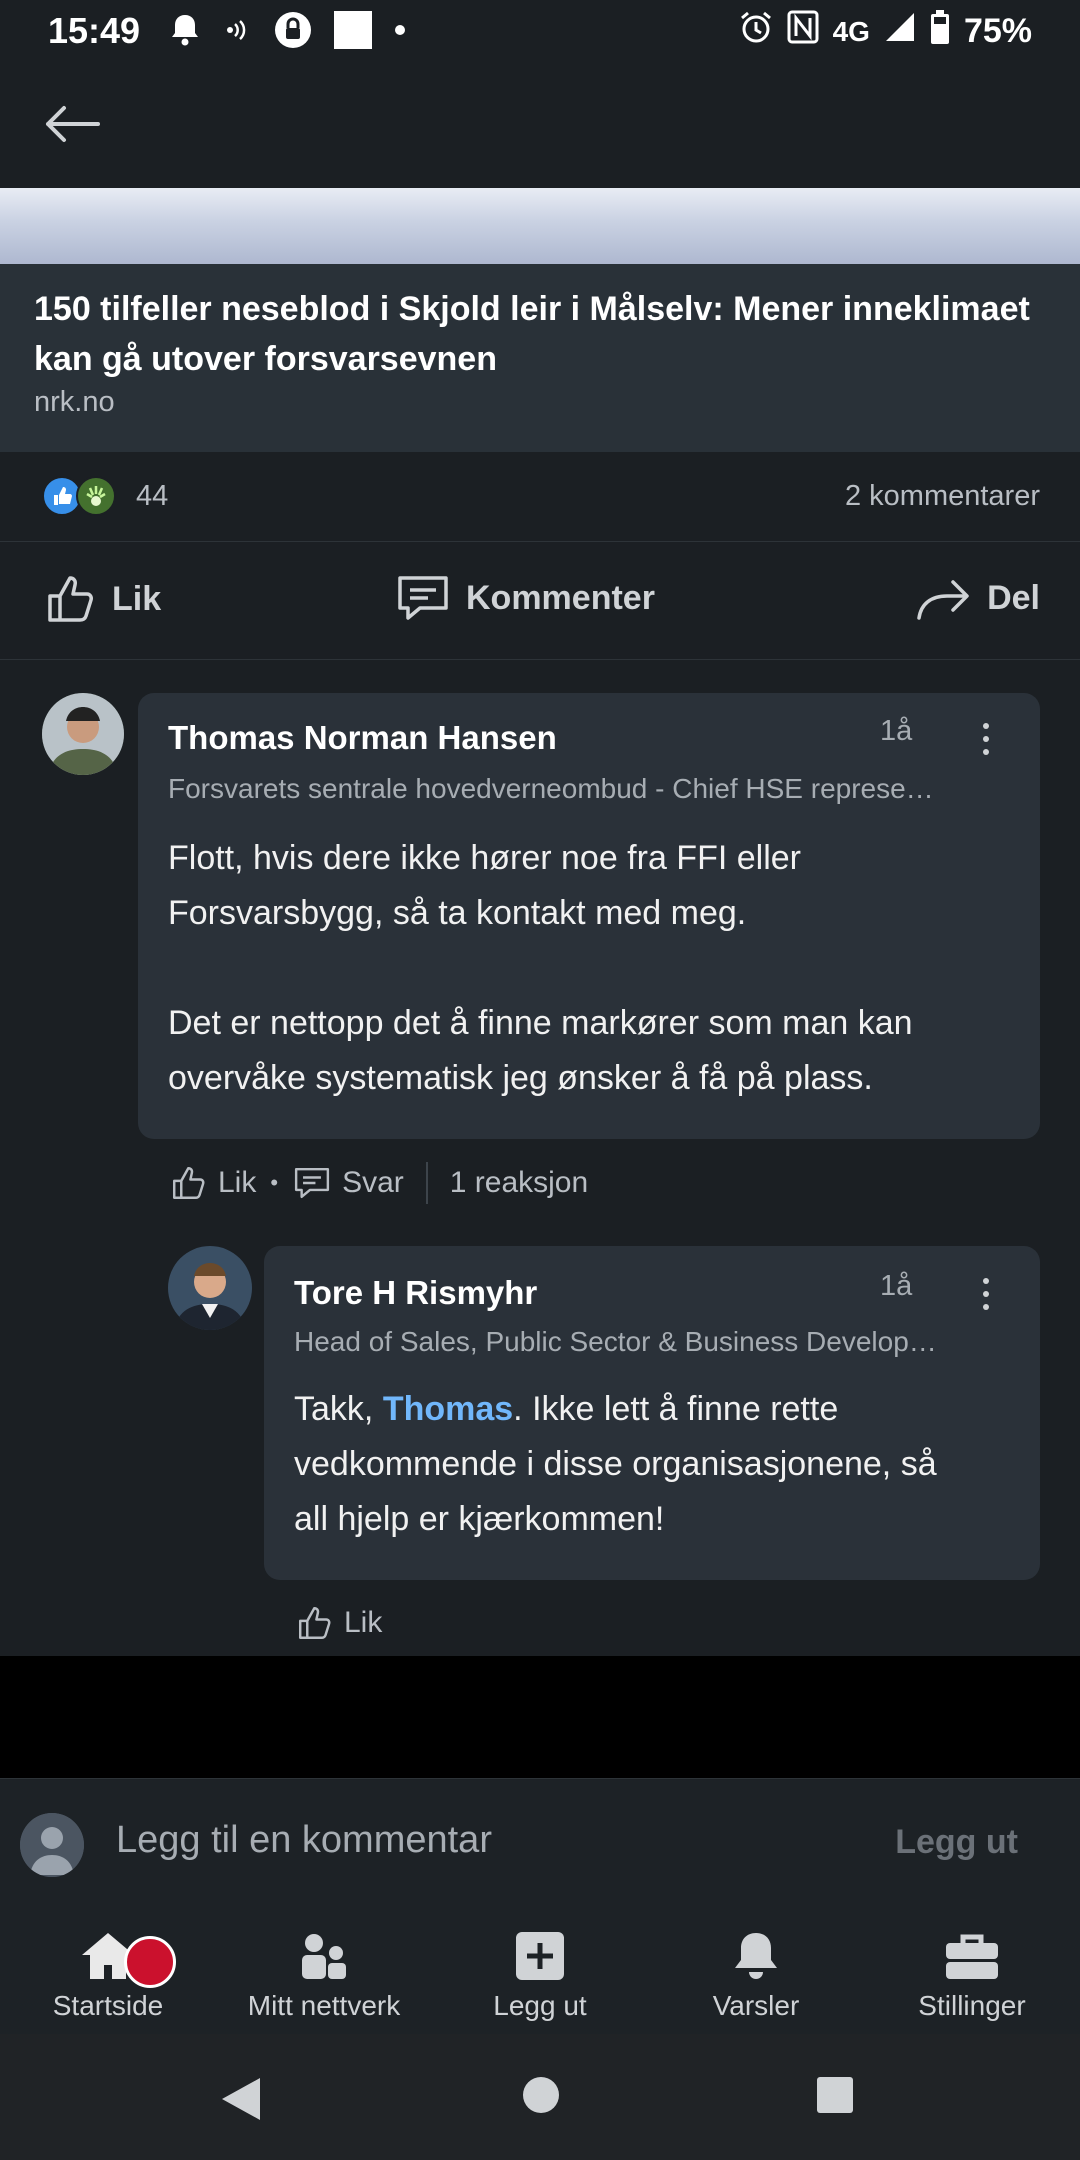 Image resolution: width=1080 pixels, height=2160 pixels. I want to click on nav-item-jobs: Stillinger, so click(972, 1975).